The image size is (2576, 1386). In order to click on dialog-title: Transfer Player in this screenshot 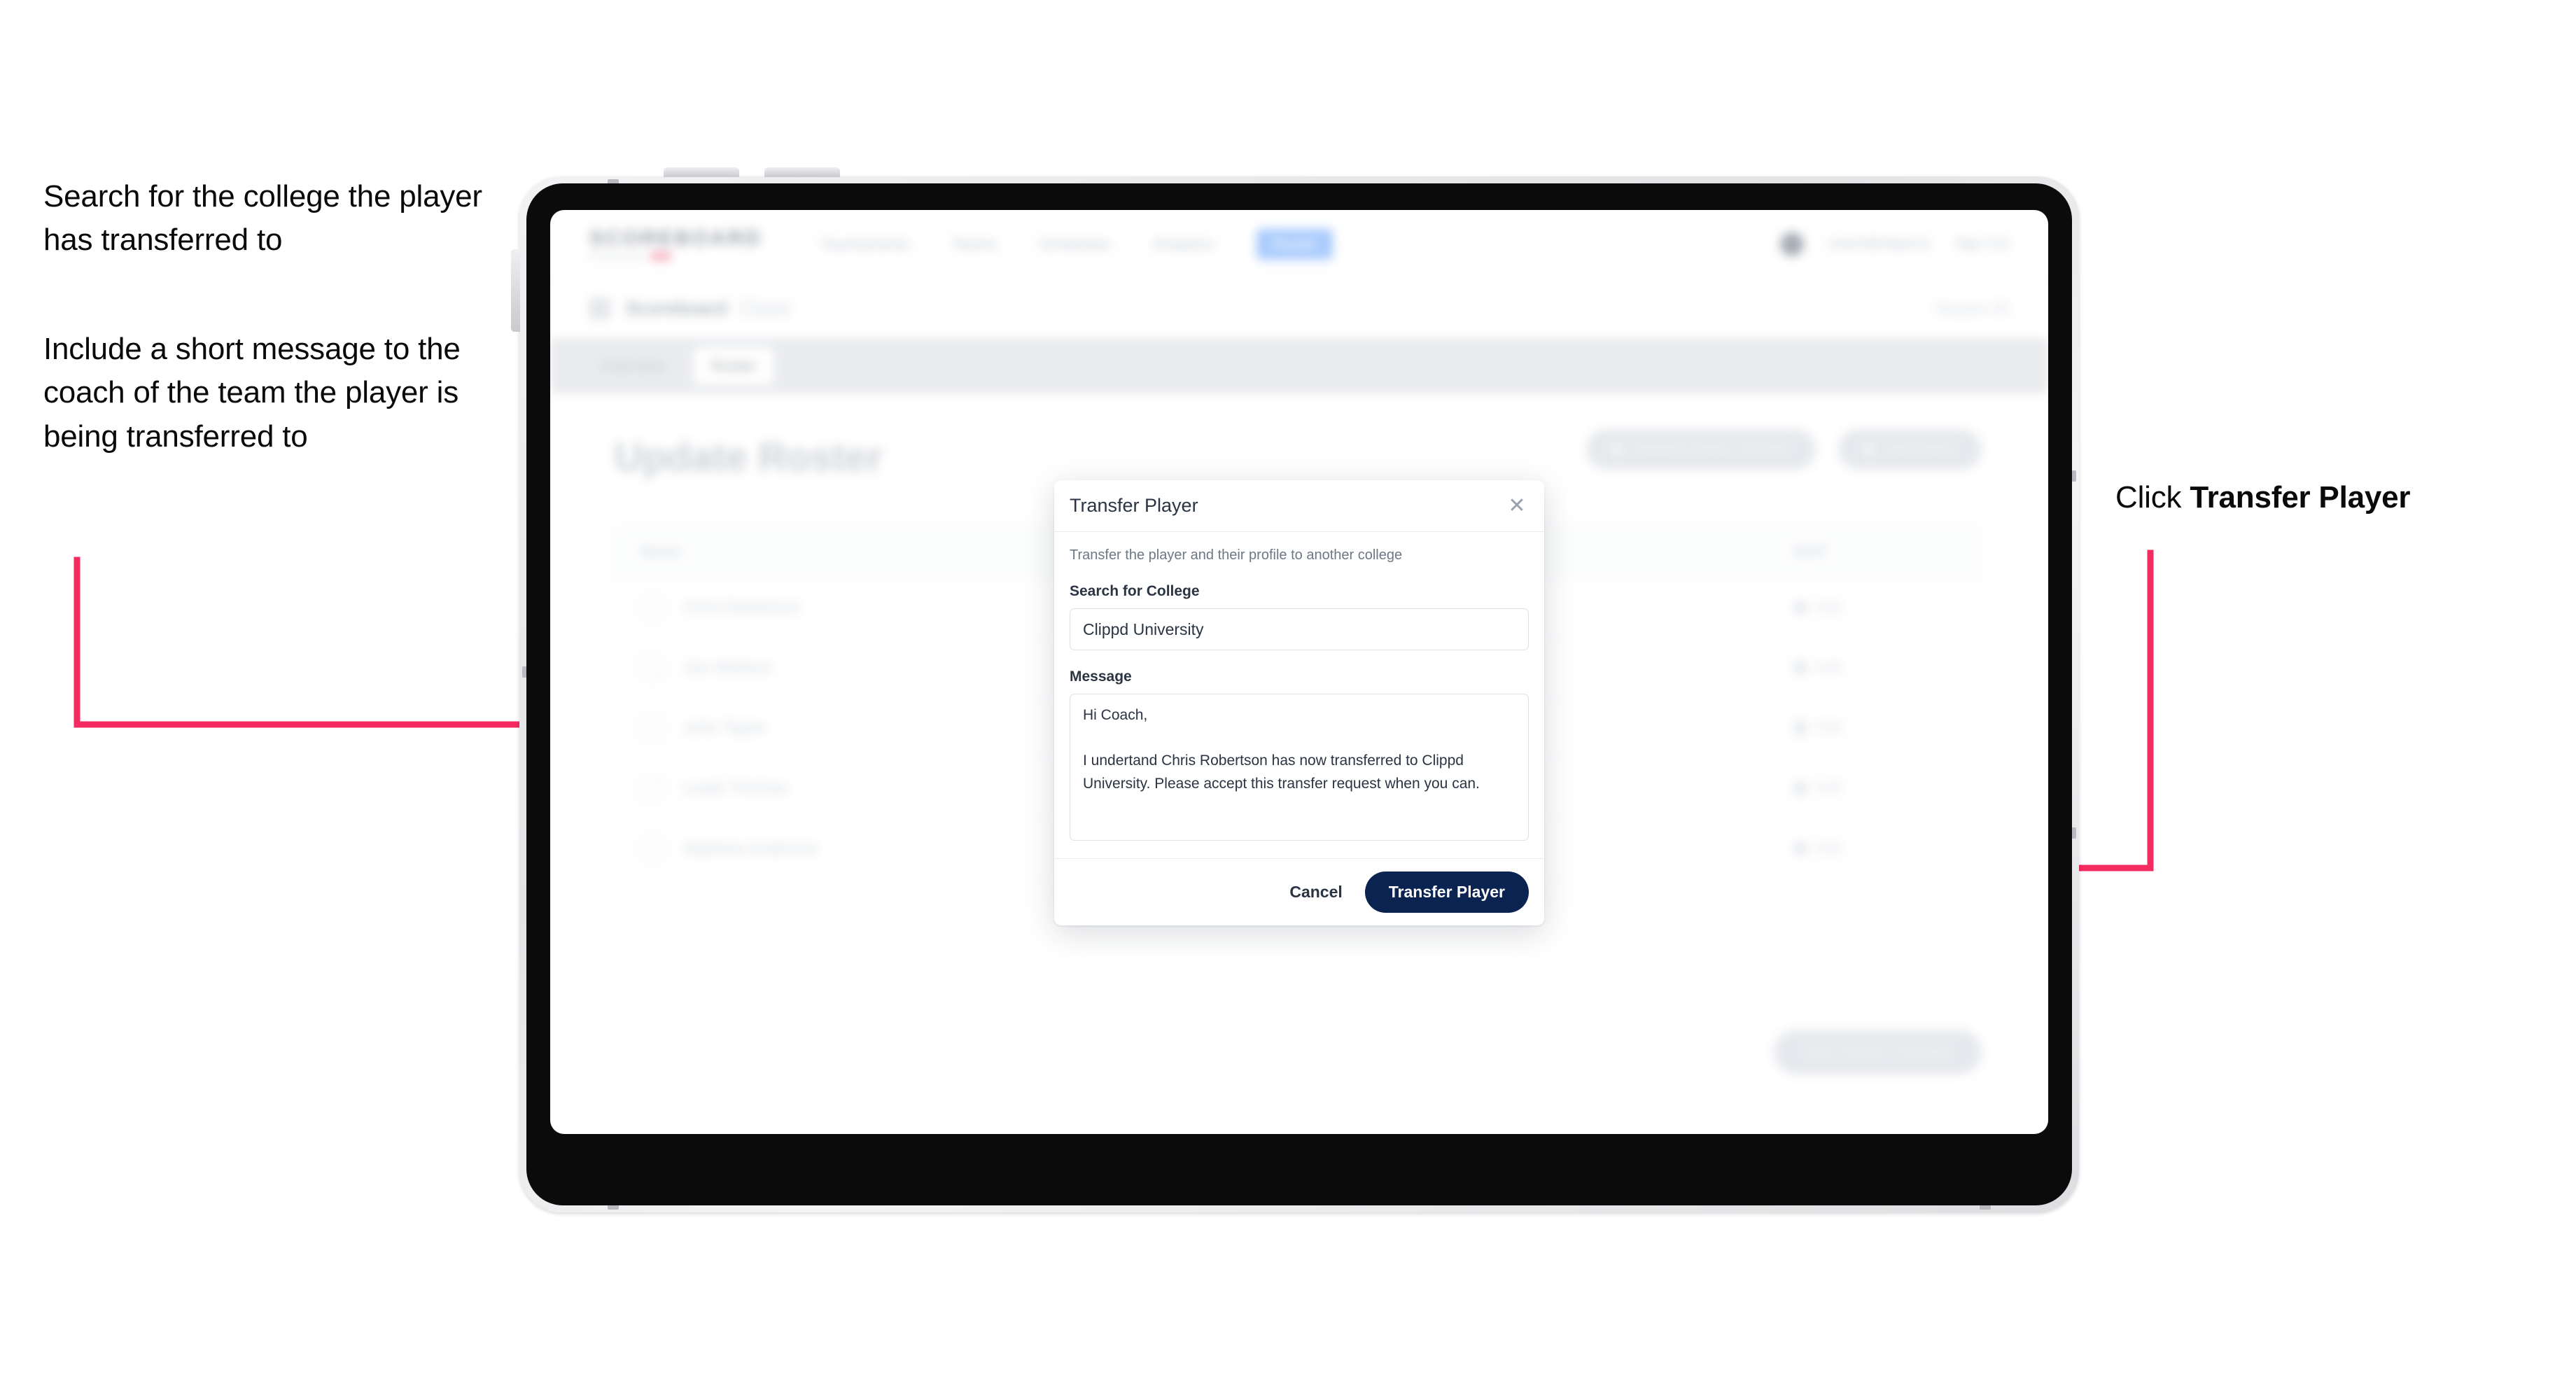, I will do `click(1134, 505)`.